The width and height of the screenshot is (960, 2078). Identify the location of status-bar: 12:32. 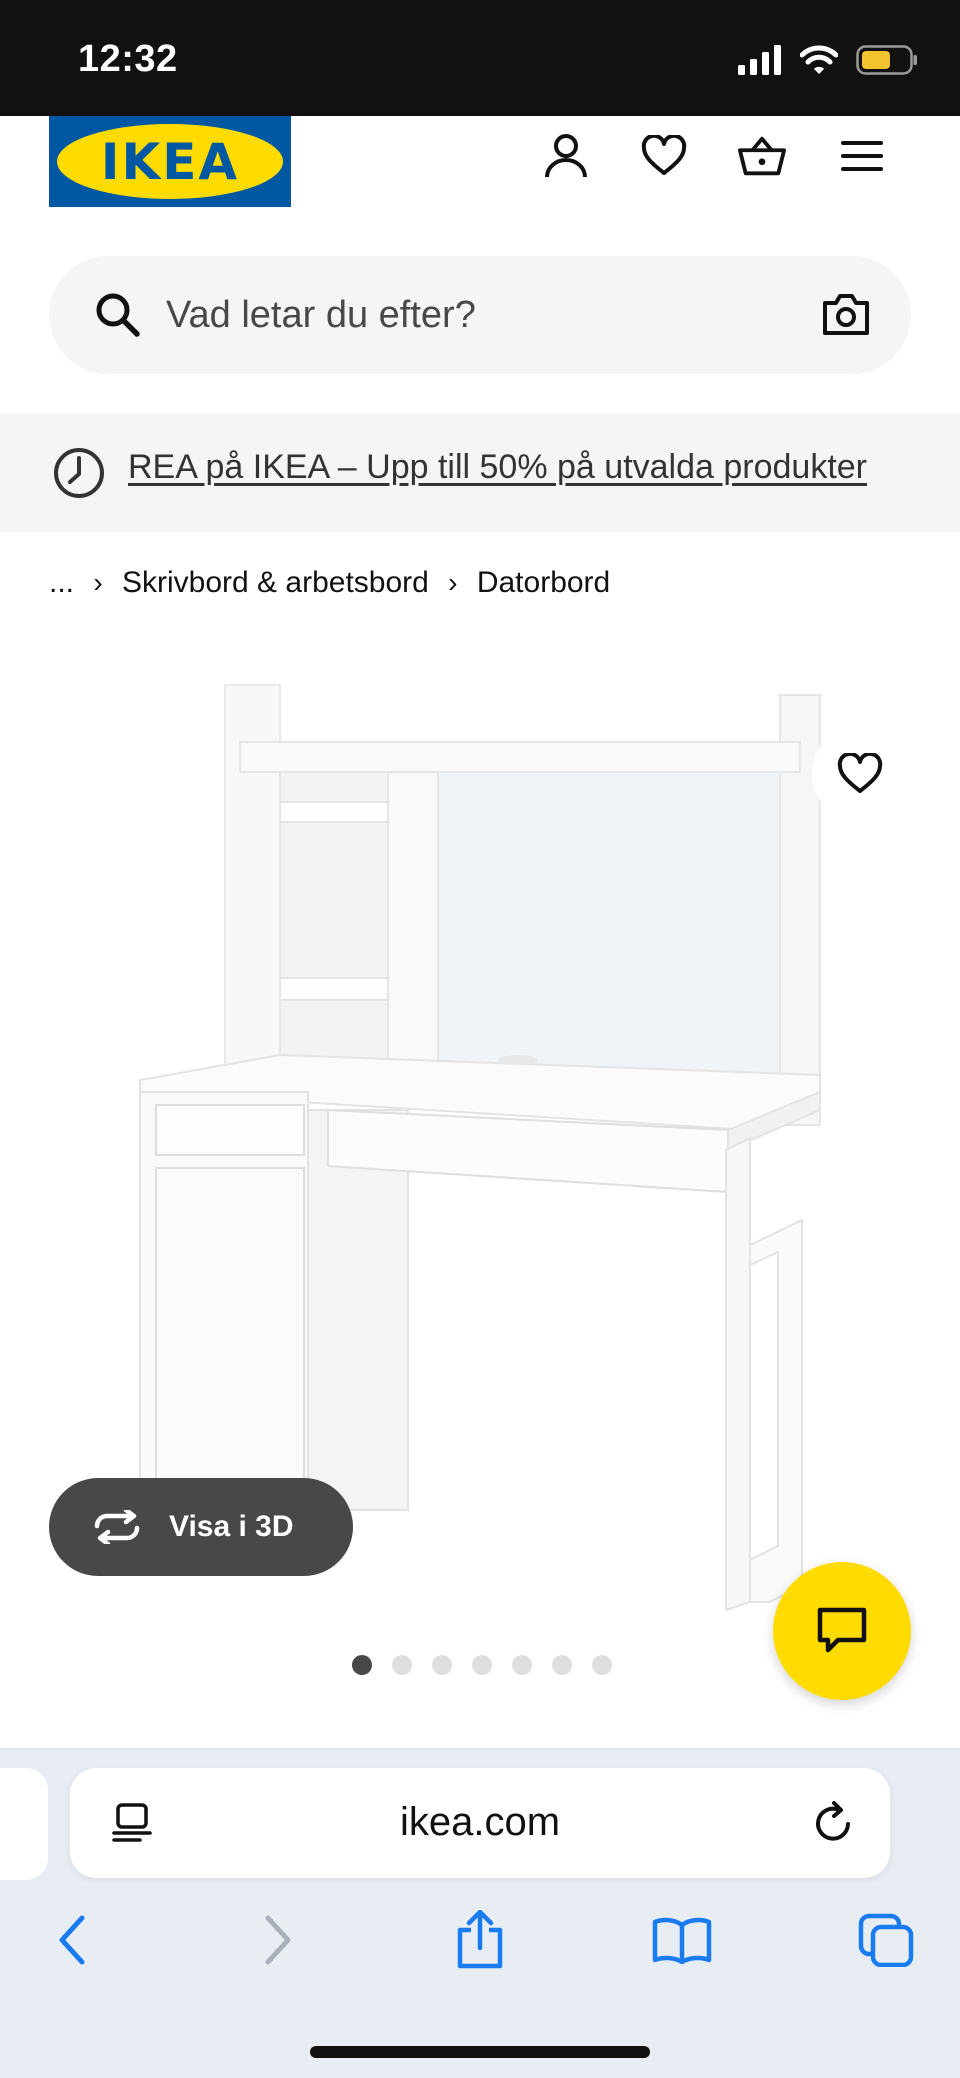
(480, 58).